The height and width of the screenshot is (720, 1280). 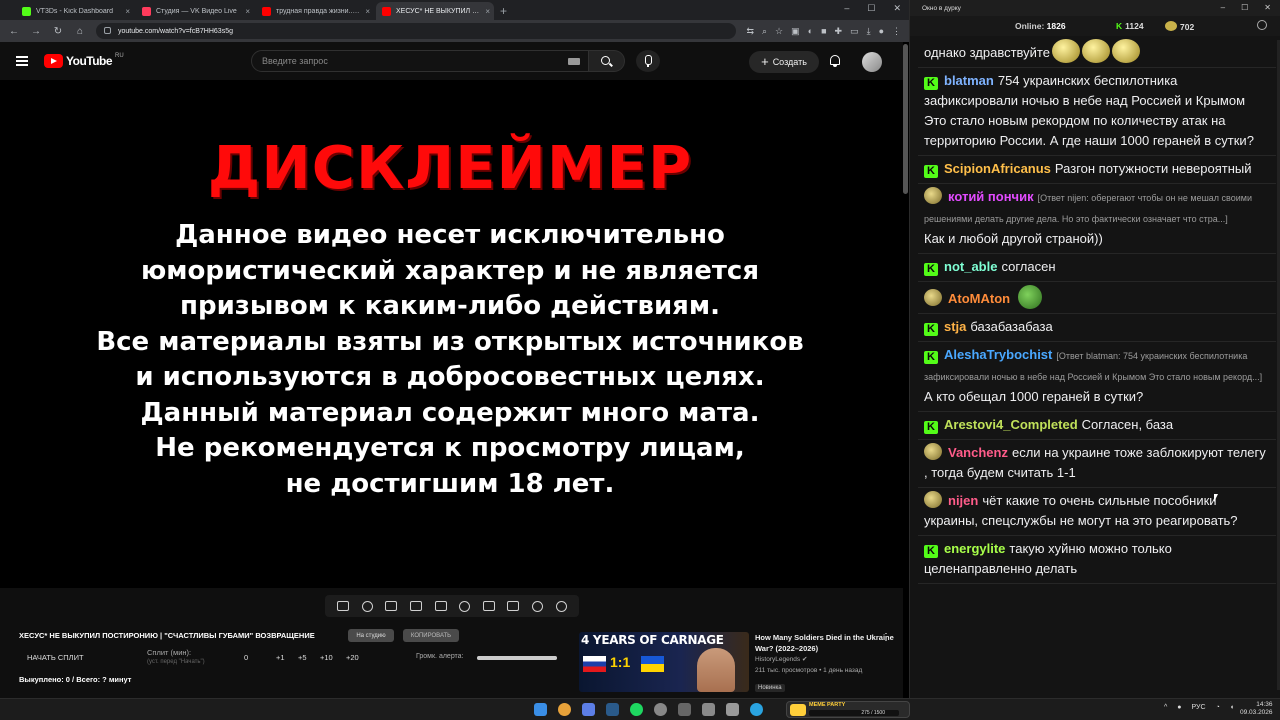 What do you see at coordinates (955, 326) in the screenshot?
I see `chat-username: stja` at bounding box center [955, 326].